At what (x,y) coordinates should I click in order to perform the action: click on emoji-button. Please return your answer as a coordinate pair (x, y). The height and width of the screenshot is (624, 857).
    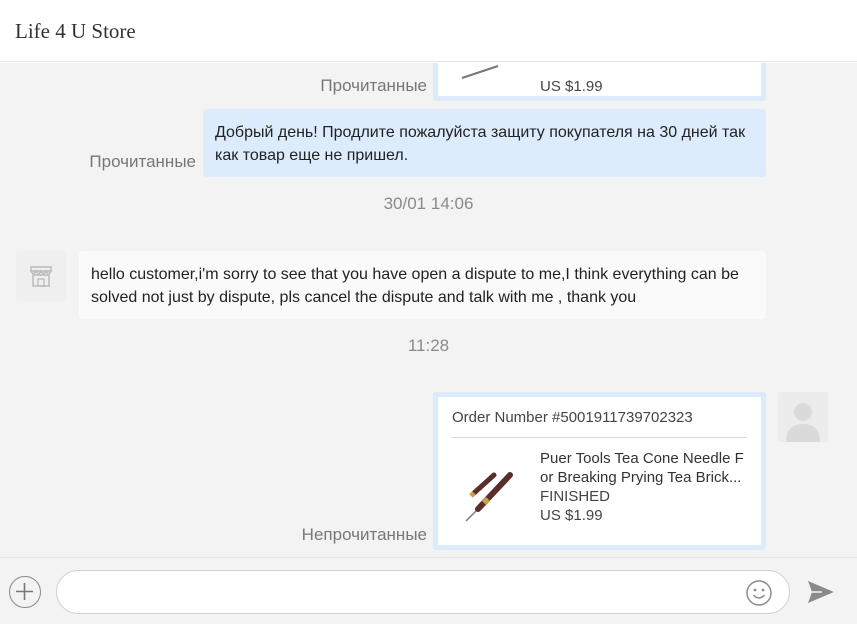
    Looking at the image, I should click on (759, 593).